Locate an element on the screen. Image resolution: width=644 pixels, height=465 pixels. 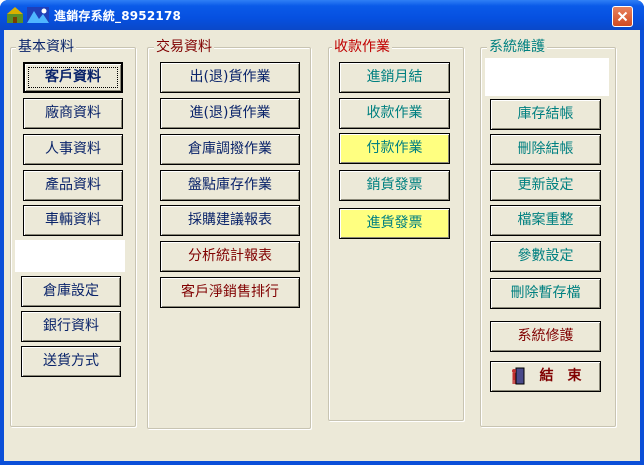
group-system-maintenance-label: 系統維護 is located at coordinates (517, 47).